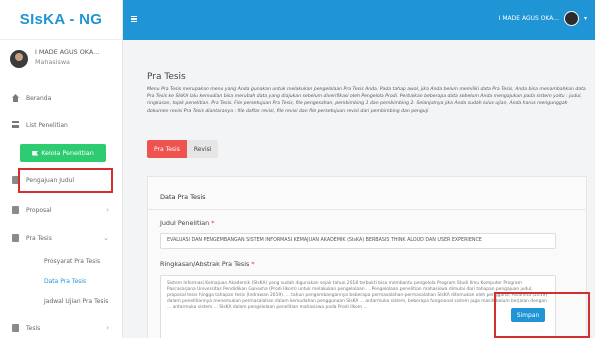  I want to click on sidebar-subitem-jadwal-ujian: Jadwal Ujian Pra Tesis, so click(76, 301).